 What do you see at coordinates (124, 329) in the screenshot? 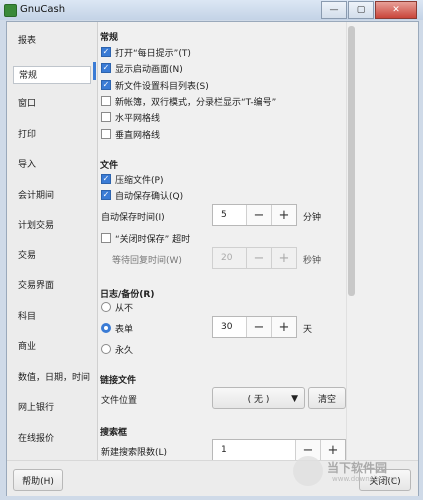
I see `option-label: 表单` at bounding box center [124, 329].